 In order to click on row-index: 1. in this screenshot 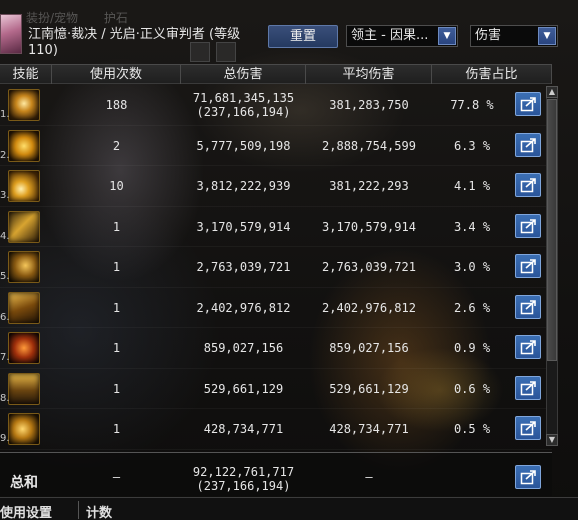, I will do `click(5, 114)`.